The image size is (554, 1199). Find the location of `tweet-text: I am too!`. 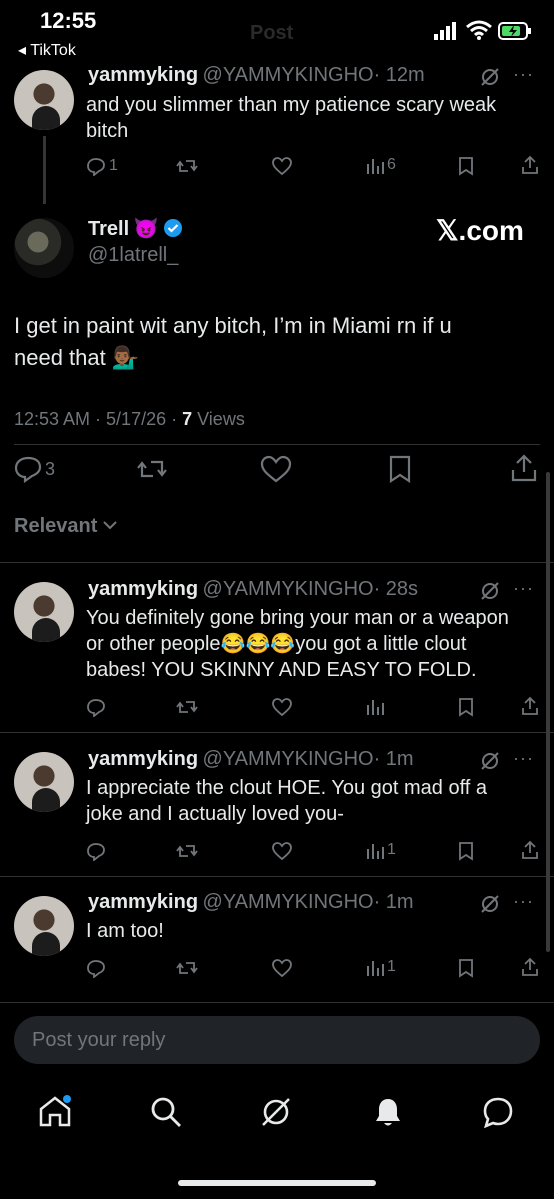

tweet-text: I am too! is located at coordinates (316, 931).